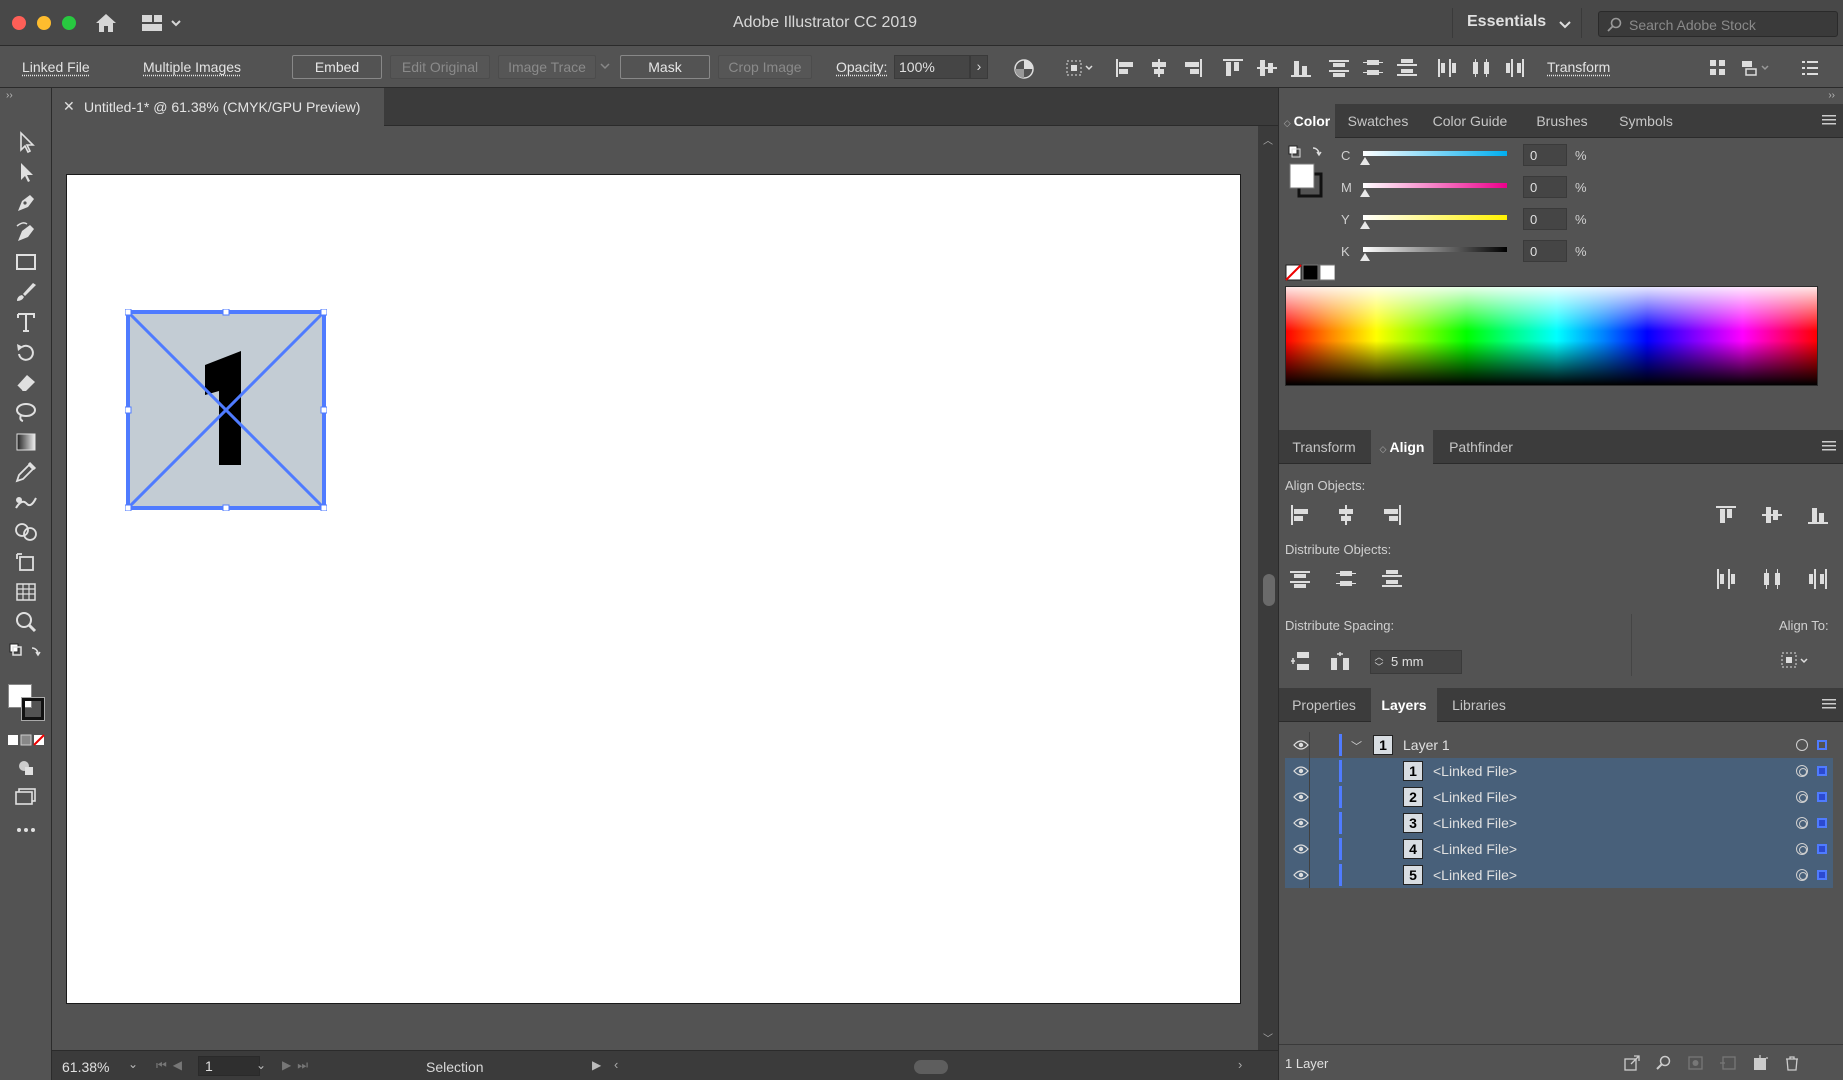 This screenshot has width=1843, height=1080. Describe the element at coordinates (1407, 68) in the screenshot. I see `vertical-distribute-bottom-icon` at that location.